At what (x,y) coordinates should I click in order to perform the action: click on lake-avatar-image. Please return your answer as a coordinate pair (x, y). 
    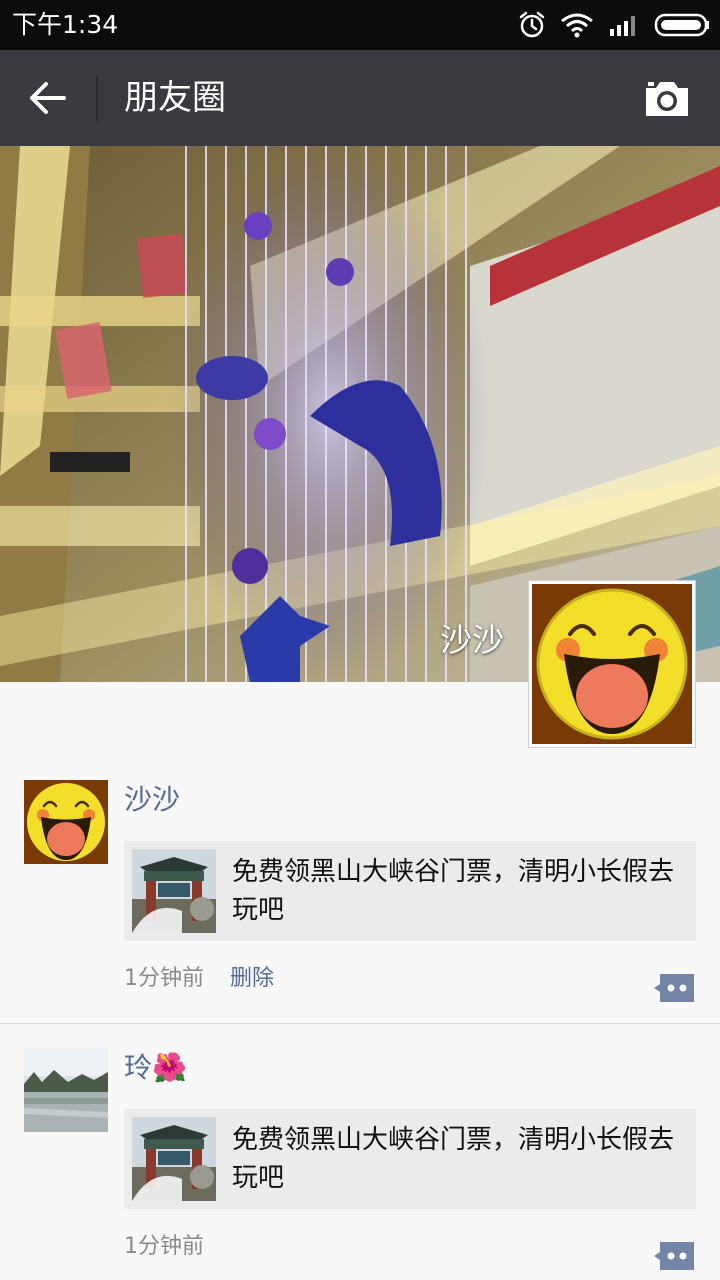
    Looking at the image, I should click on (66, 1090).